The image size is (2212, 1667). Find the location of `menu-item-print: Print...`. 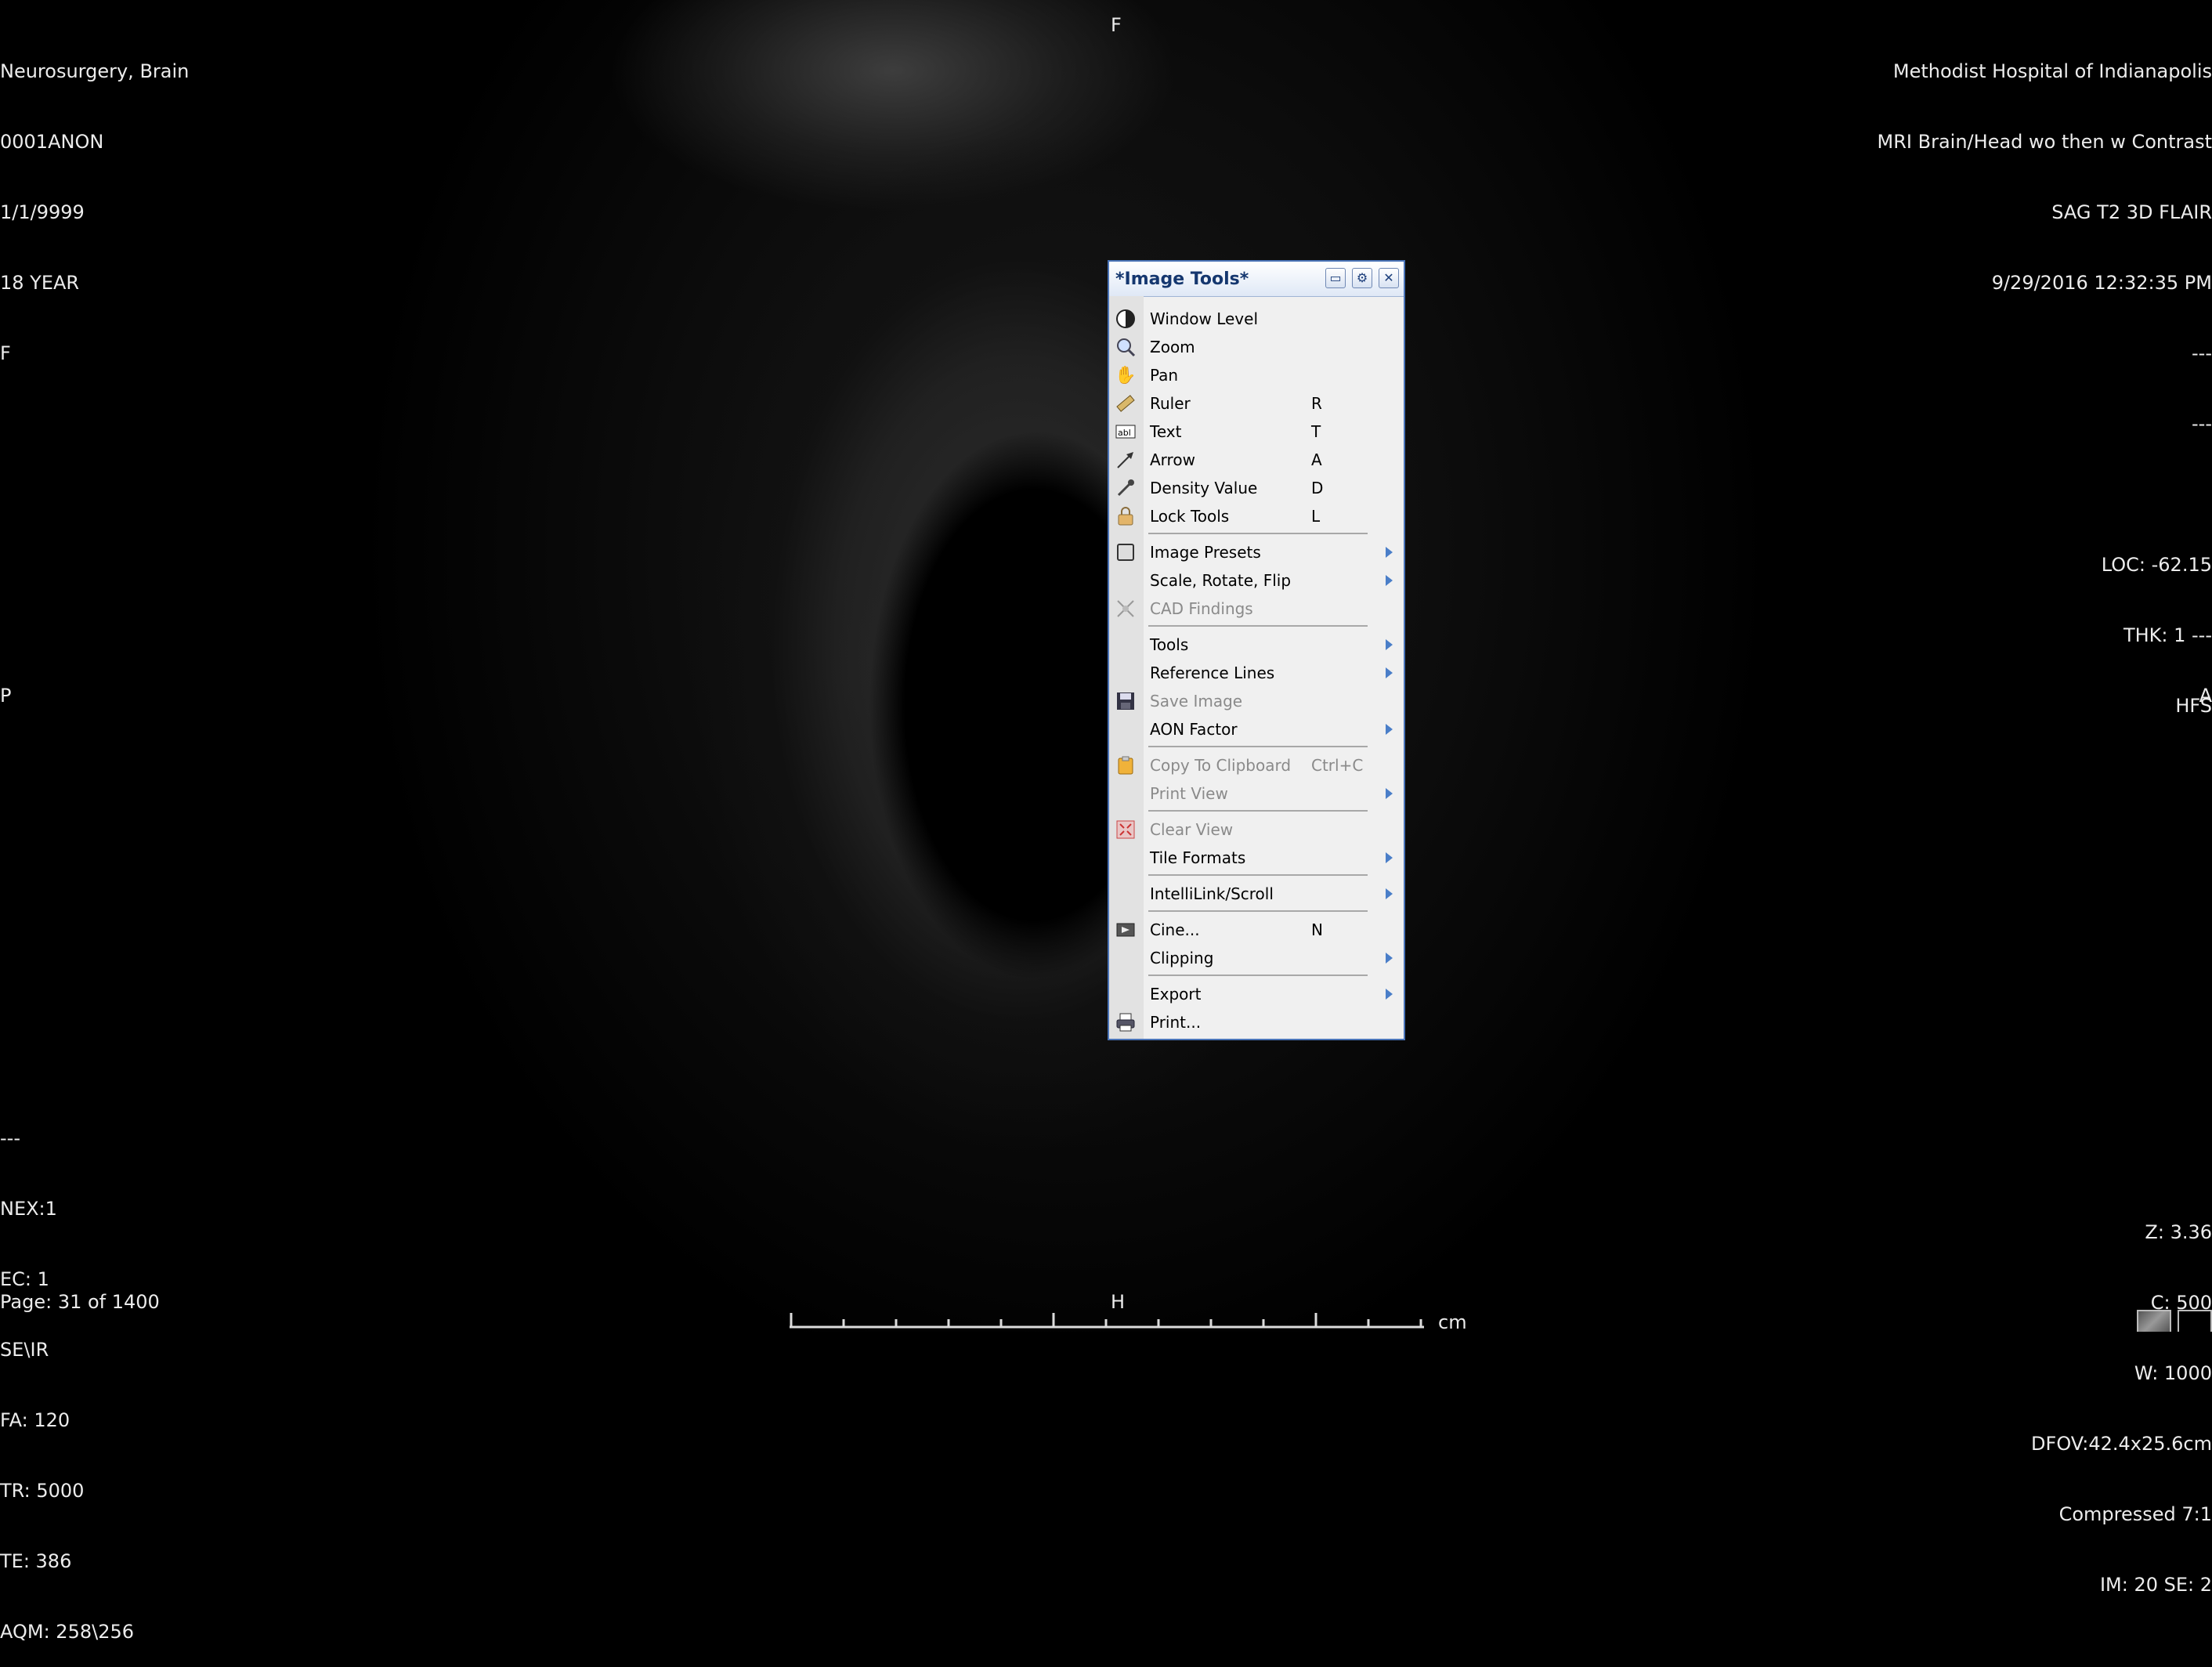

menu-item-print: Print... is located at coordinates (1257, 1021).